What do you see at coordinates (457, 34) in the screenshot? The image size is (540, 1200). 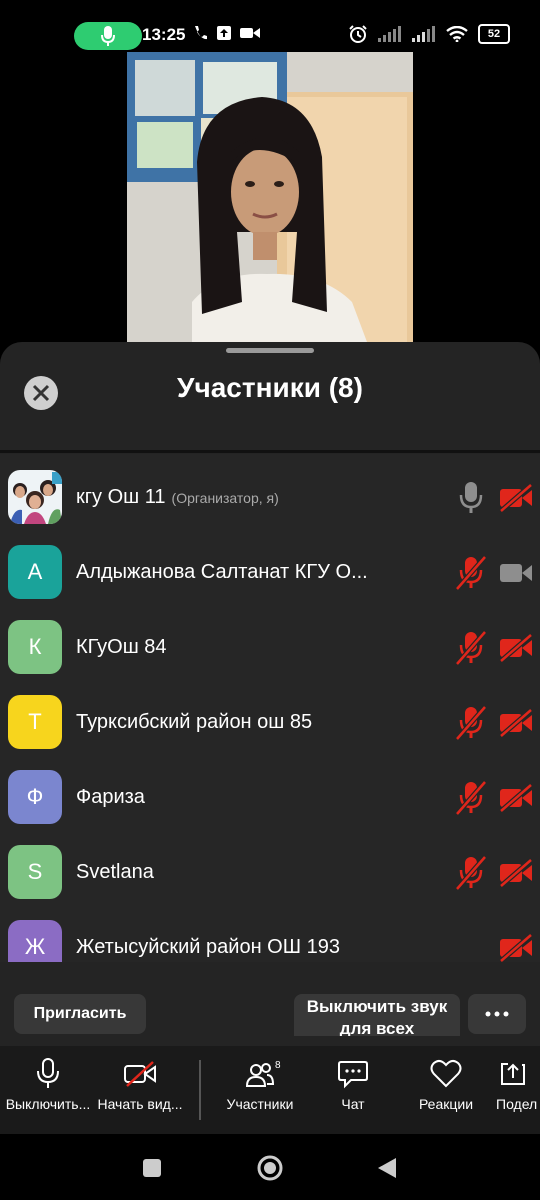 I see `wifi-icon` at bounding box center [457, 34].